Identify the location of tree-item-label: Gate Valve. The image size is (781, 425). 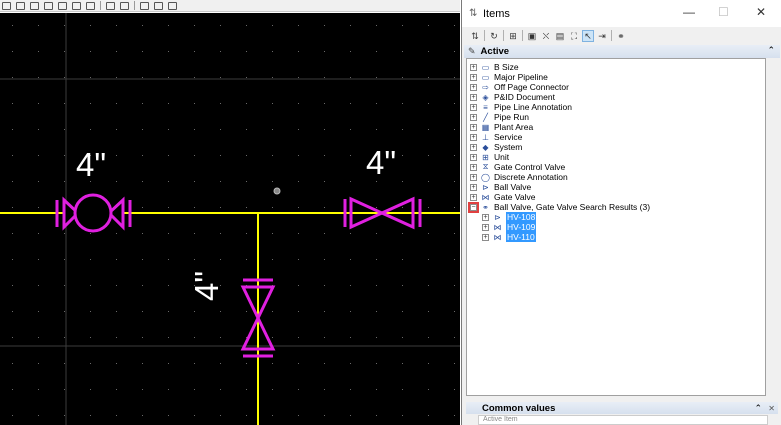
(515, 197).